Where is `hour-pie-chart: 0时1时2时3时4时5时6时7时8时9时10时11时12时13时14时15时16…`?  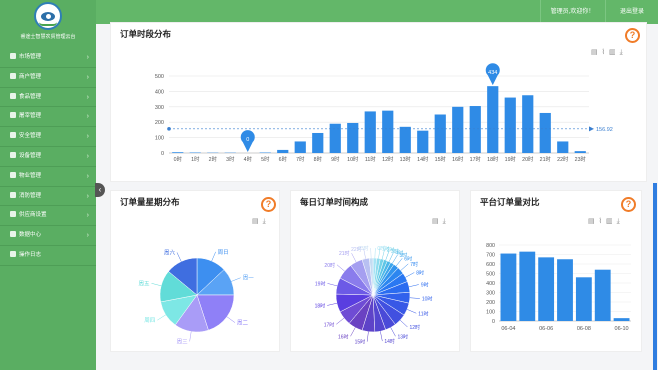
hour-pie-chart: 0时1时2时3时4时5时6时7时8时9时10时11时12时13时14时15时16… is located at coordinates (374, 295).